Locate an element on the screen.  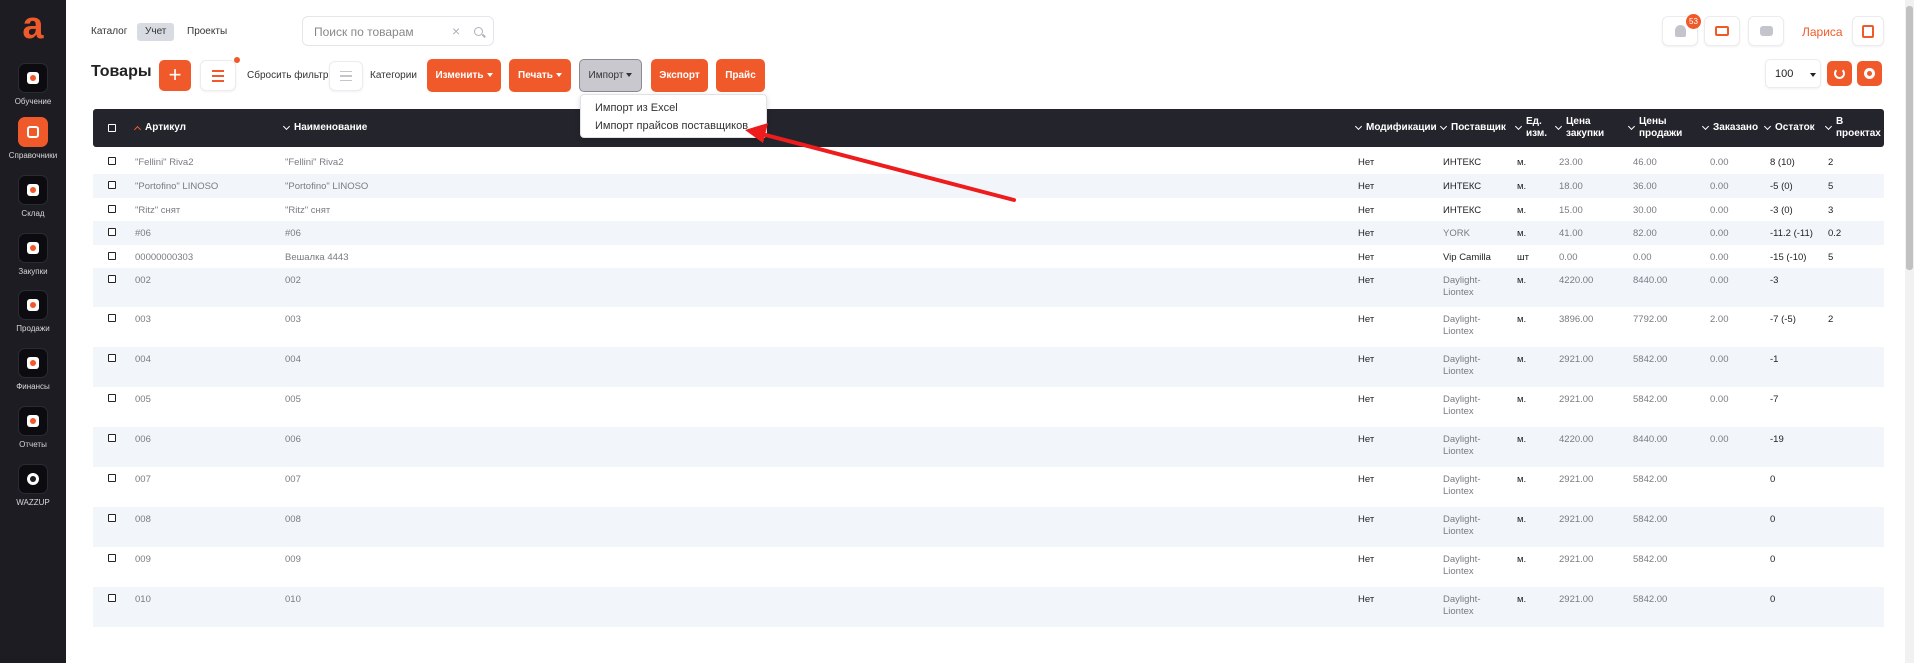
col-unit: Ед. изм. is located at coordinates (1530, 128).